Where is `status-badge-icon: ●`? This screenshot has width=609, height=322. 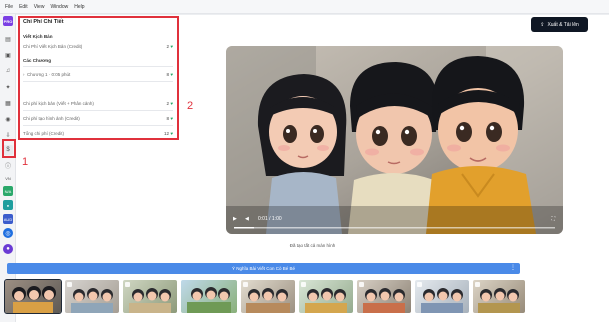 status-badge-icon: ● is located at coordinates (8, 205).